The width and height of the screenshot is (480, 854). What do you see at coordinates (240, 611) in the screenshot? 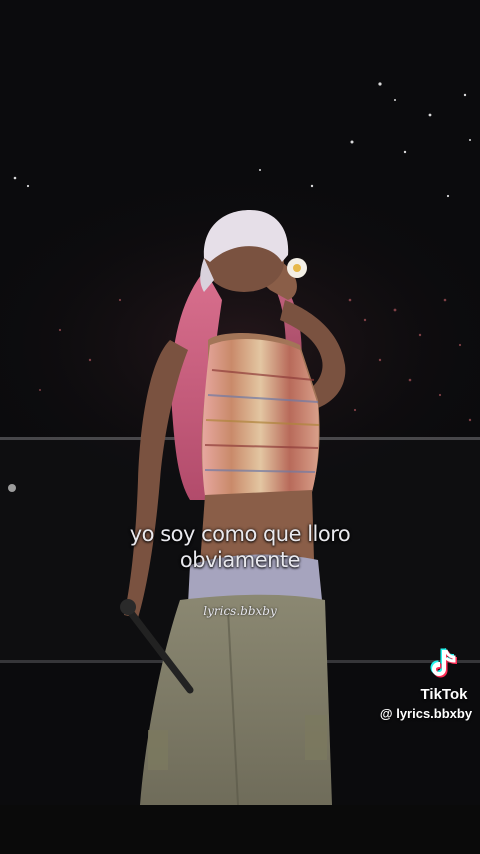
I see `center-watermark: lyrics.bbxby` at bounding box center [240, 611].